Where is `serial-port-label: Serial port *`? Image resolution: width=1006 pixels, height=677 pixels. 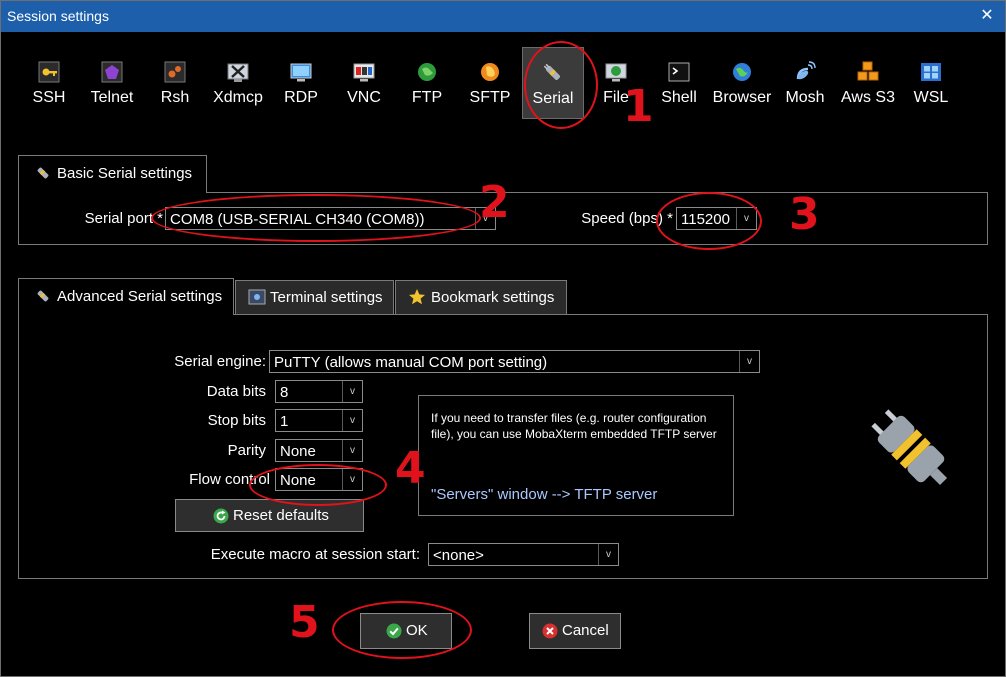 serial-port-label: Serial port * is located at coordinates (123, 218).